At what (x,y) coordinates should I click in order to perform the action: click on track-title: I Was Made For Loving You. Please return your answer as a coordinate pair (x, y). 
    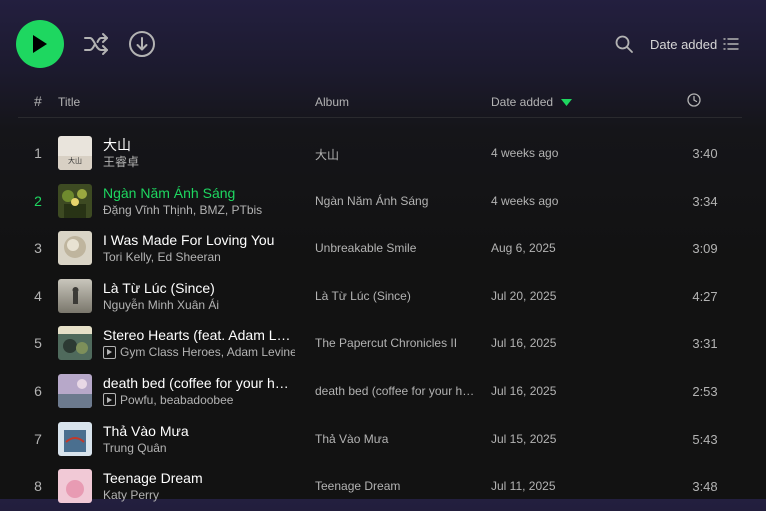
    Looking at the image, I should click on (199, 240).